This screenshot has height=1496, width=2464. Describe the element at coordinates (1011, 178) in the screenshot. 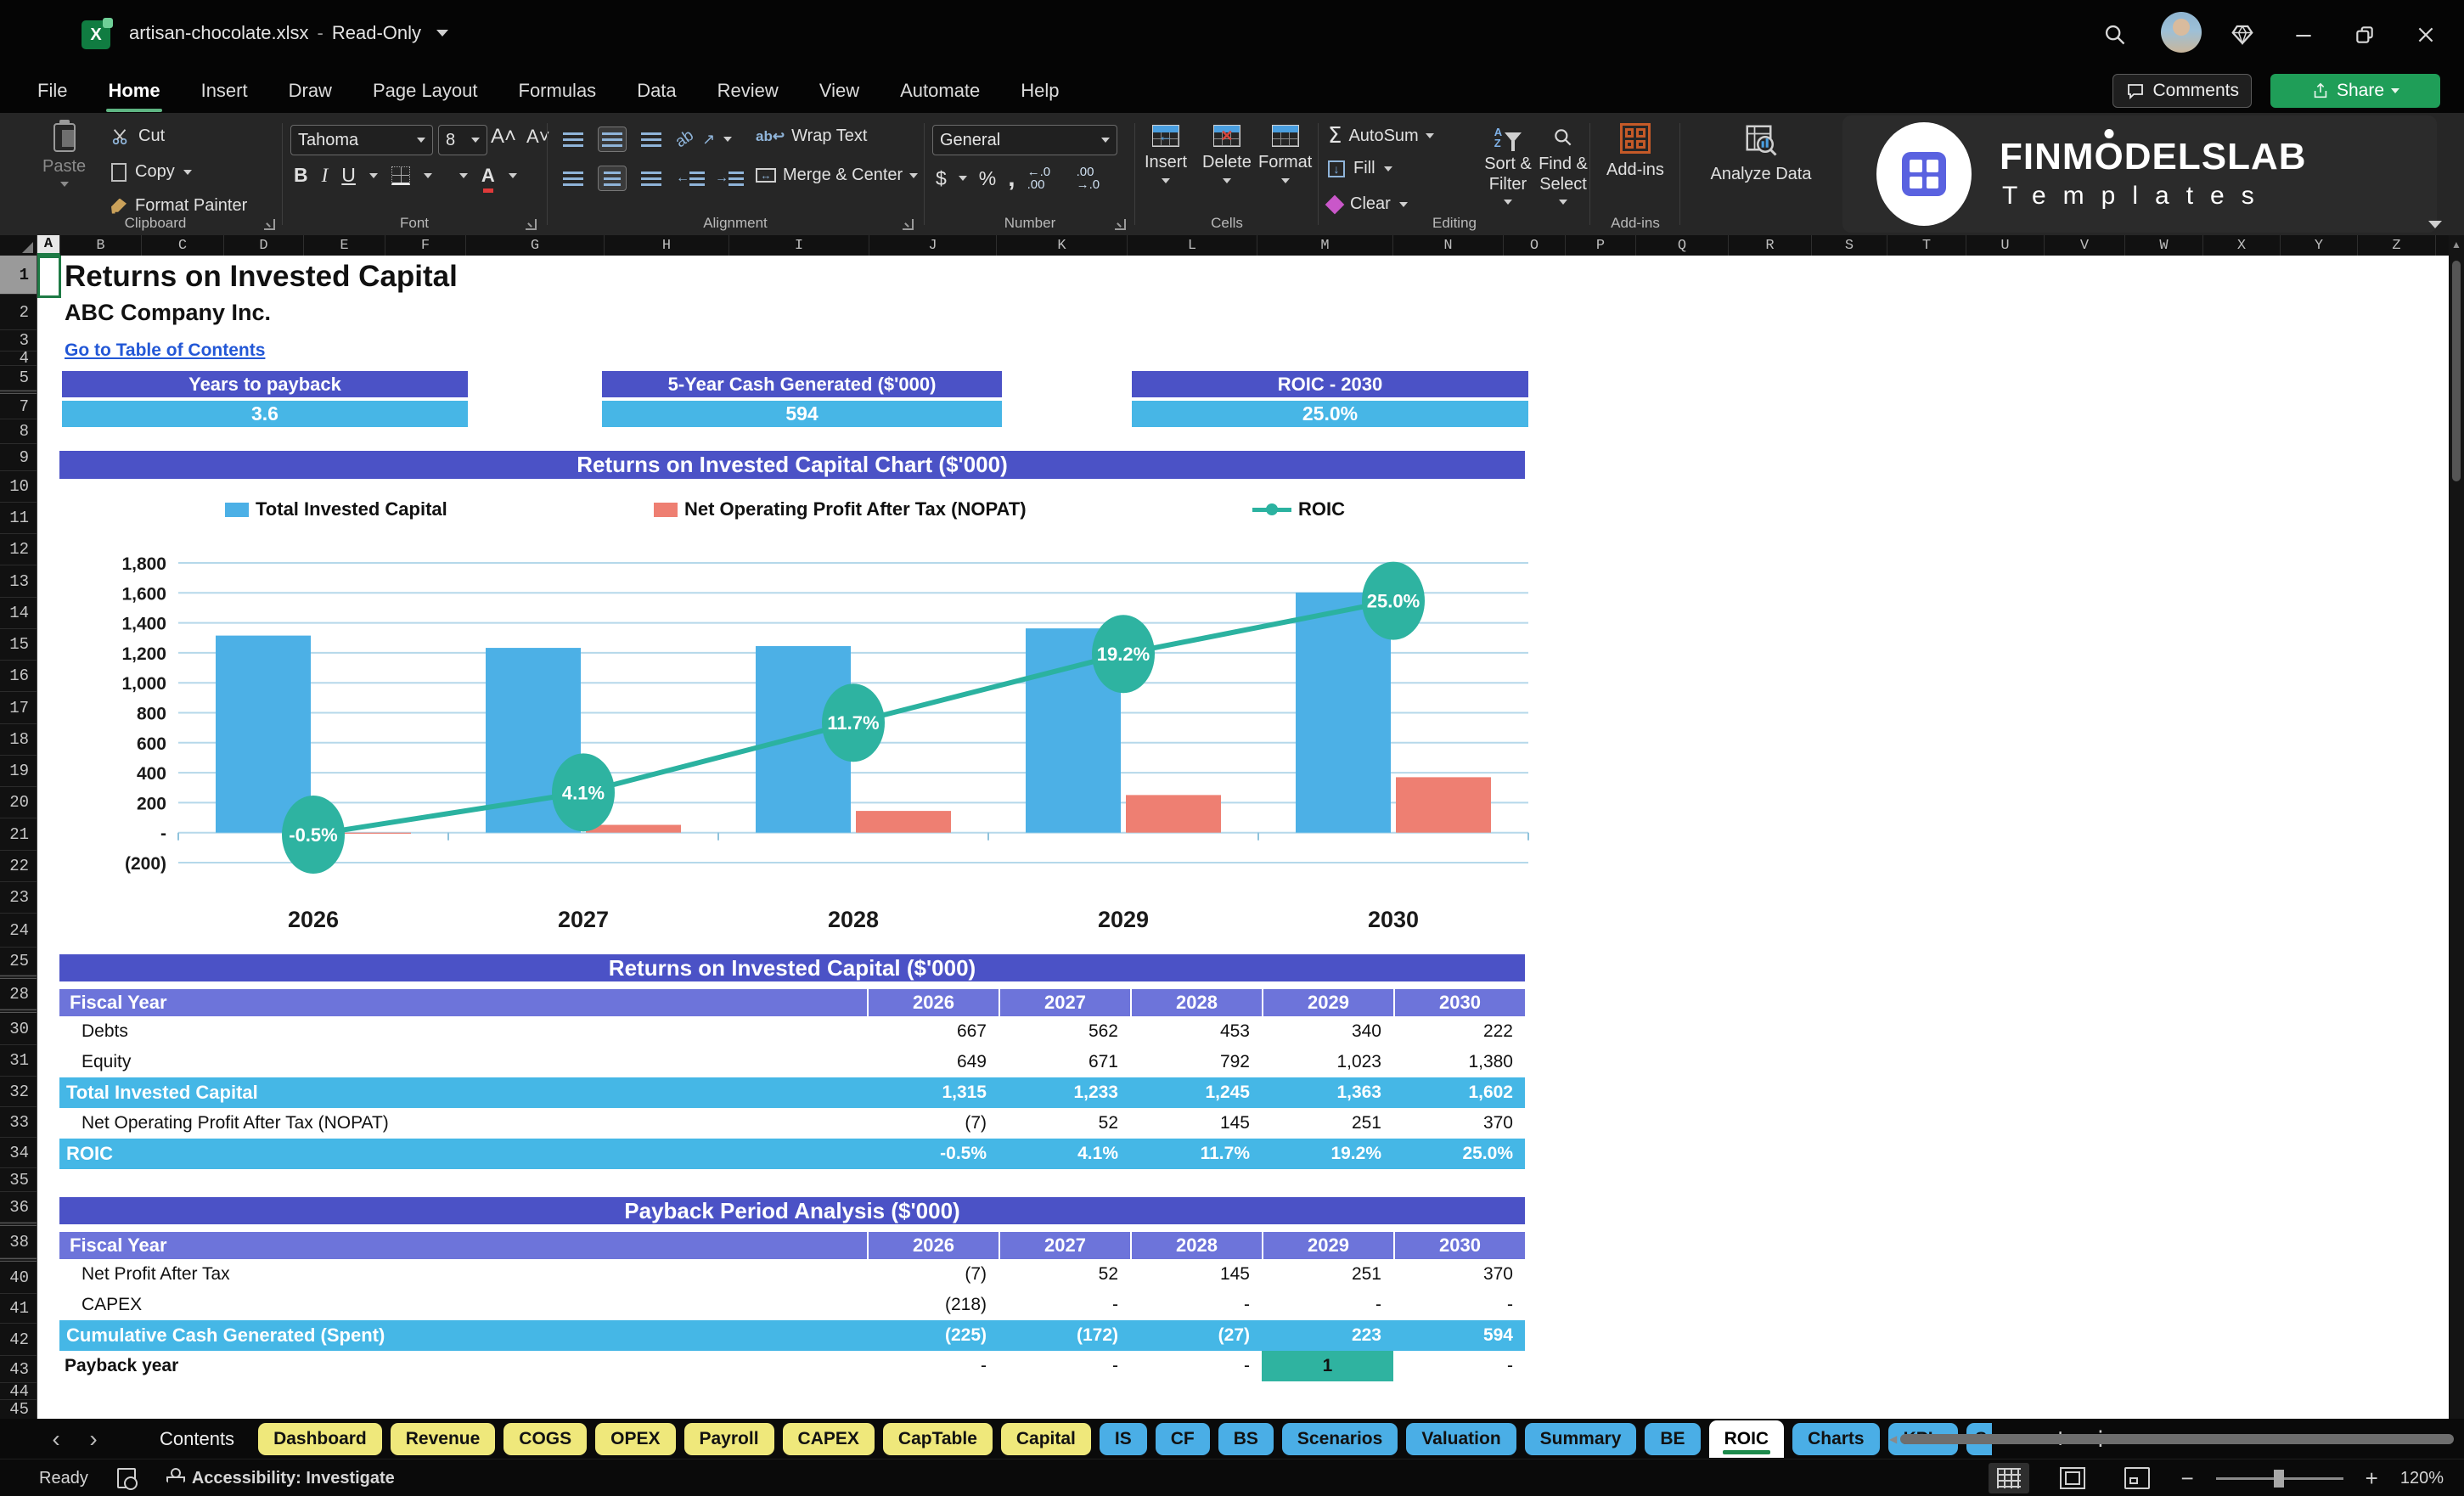

I see `comma-format-button: ,` at that location.